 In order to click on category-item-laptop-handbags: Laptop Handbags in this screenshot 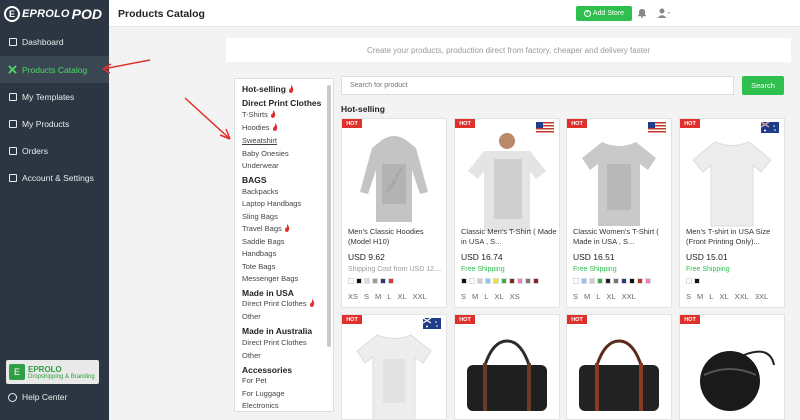, I will do `click(286, 203)`.